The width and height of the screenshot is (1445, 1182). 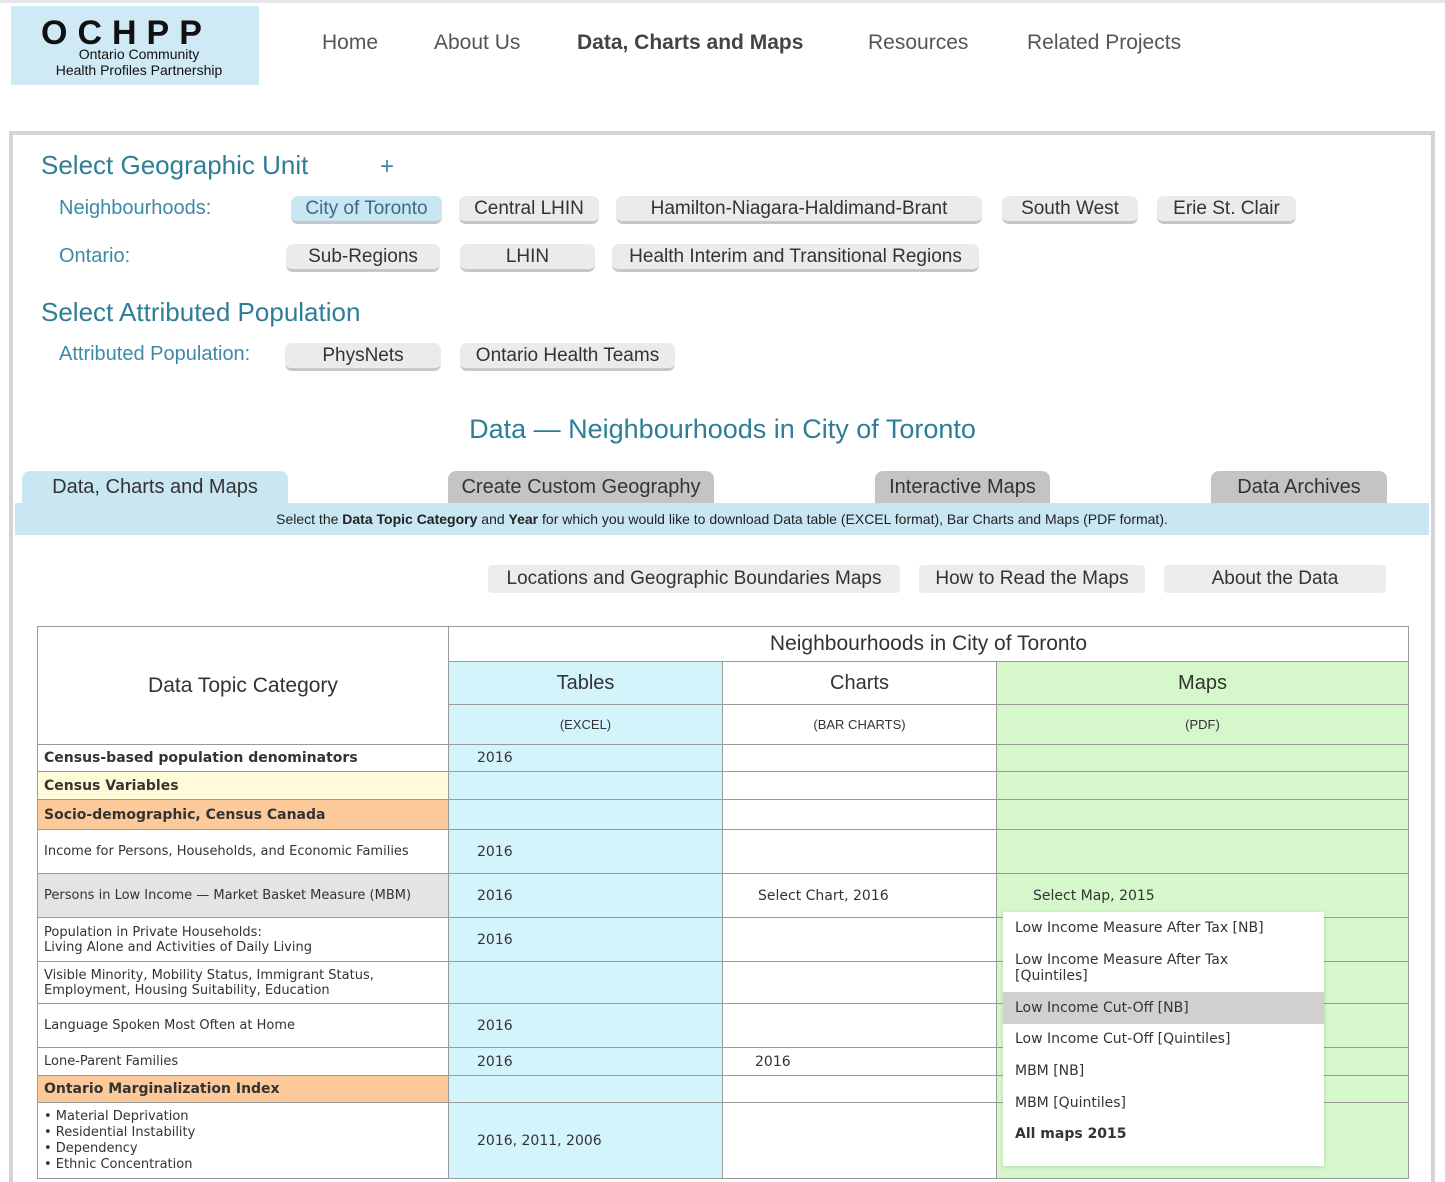 What do you see at coordinates (962, 487) in the screenshot?
I see `tab-interactive-maps: Interactive Maps` at bounding box center [962, 487].